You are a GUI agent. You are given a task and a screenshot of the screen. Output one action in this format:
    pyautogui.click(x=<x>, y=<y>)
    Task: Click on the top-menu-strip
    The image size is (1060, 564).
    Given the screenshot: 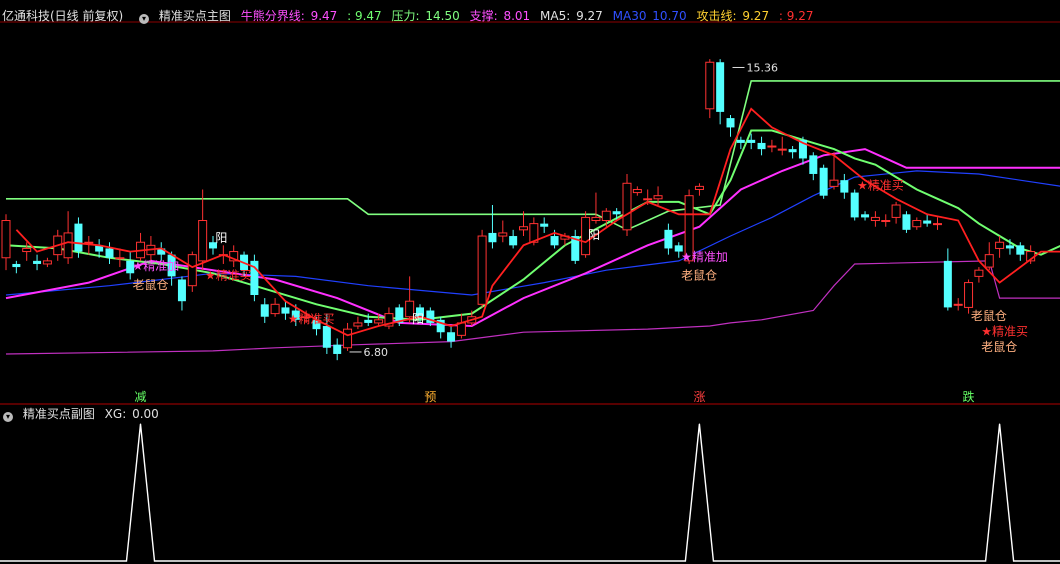 What is the action you would take?
    pyautogui.click(x=530, y=3)
    